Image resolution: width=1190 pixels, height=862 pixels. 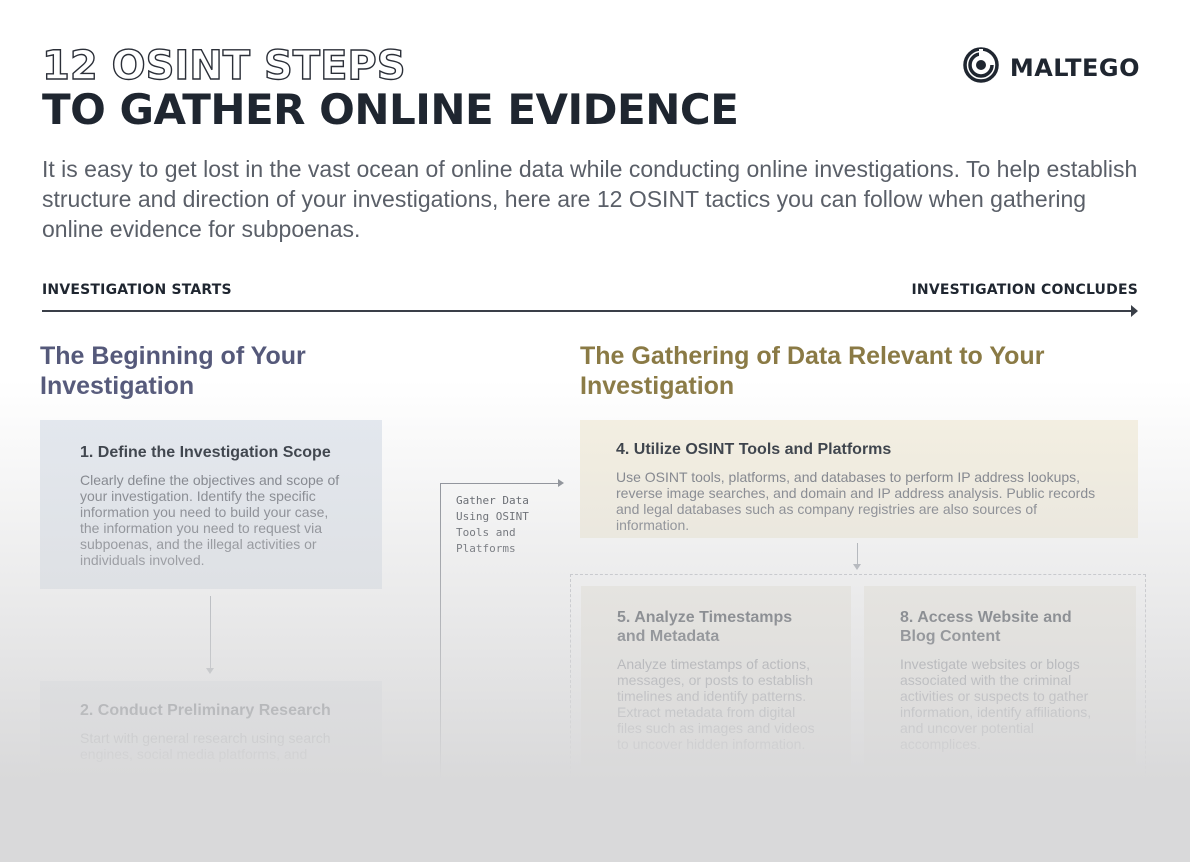 What do you see at coordinates (986, 627) in the screenshot?
I see `step-title: 8. Access Website and Blog Content` at bounding box center [986, 627].